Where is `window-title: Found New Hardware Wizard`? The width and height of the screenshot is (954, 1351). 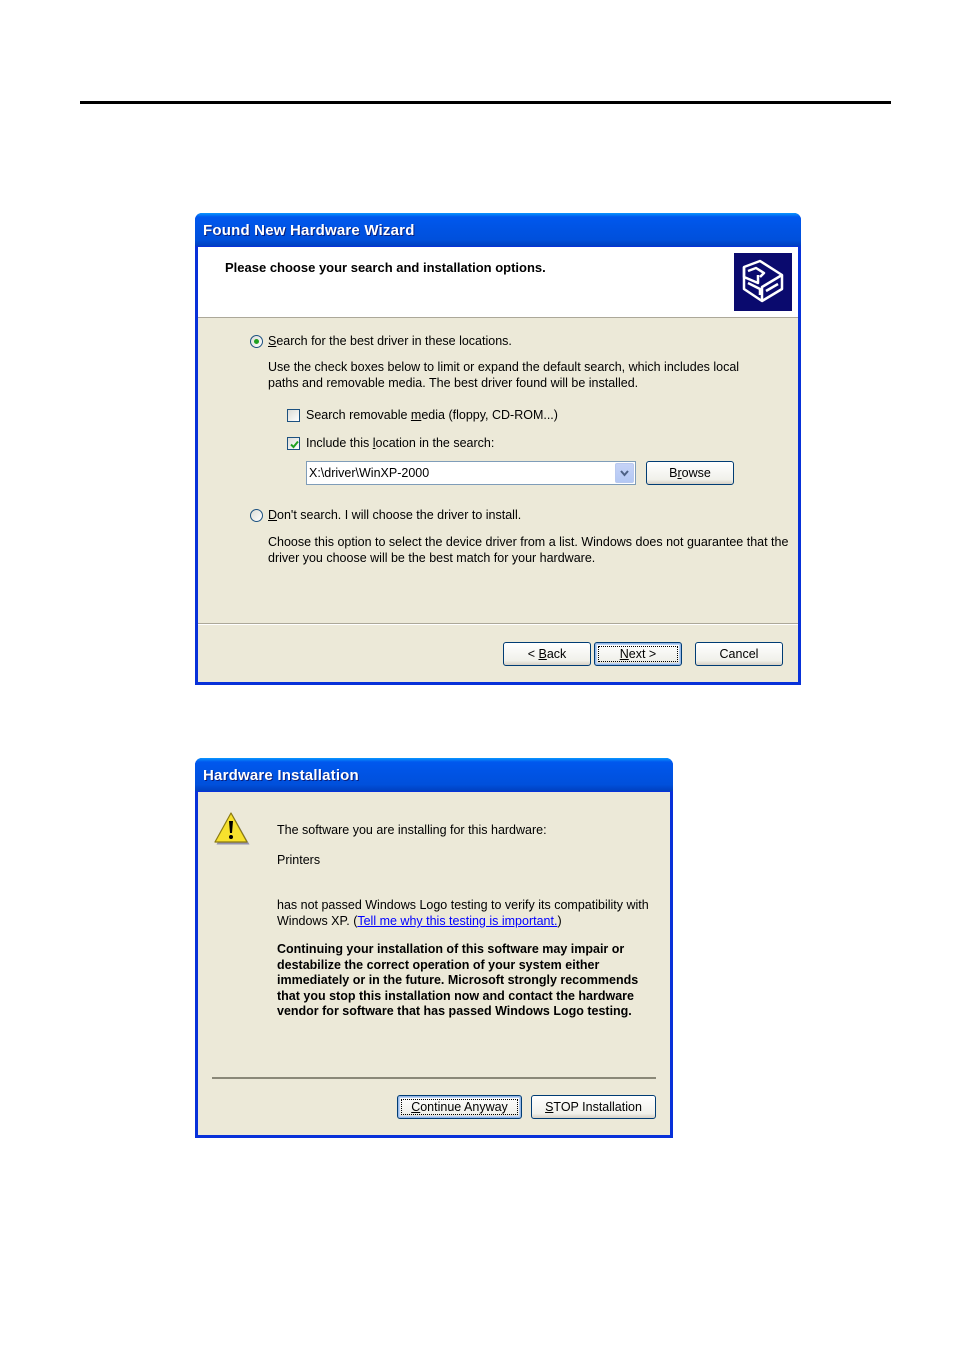
window-title: Found New Hardware Wizard is located at coordinates (309, 230).